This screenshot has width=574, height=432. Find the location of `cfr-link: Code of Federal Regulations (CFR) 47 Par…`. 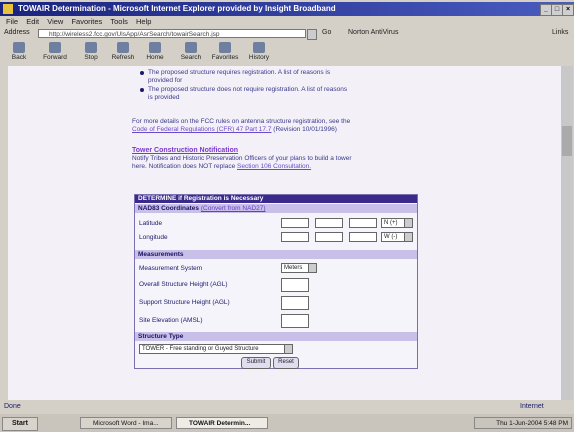

cfr-link: Code of Federal Regulations (CFR) 47 Par… is located at coordinates (201, 129).